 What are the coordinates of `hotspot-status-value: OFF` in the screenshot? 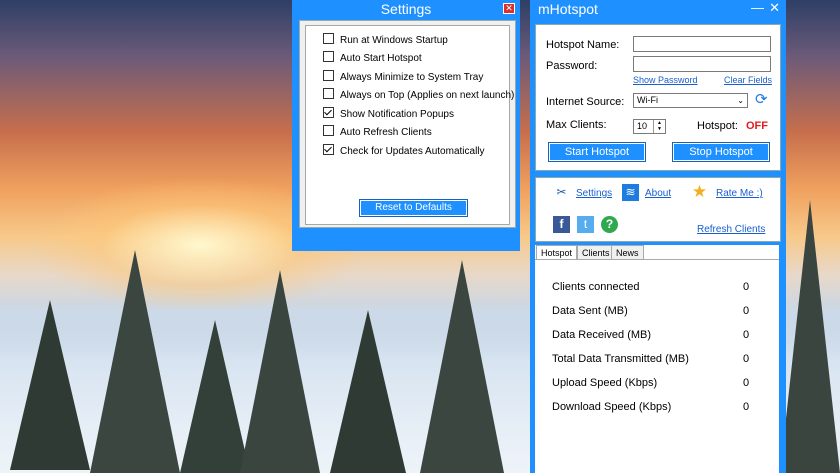 It's located at (757, 126).